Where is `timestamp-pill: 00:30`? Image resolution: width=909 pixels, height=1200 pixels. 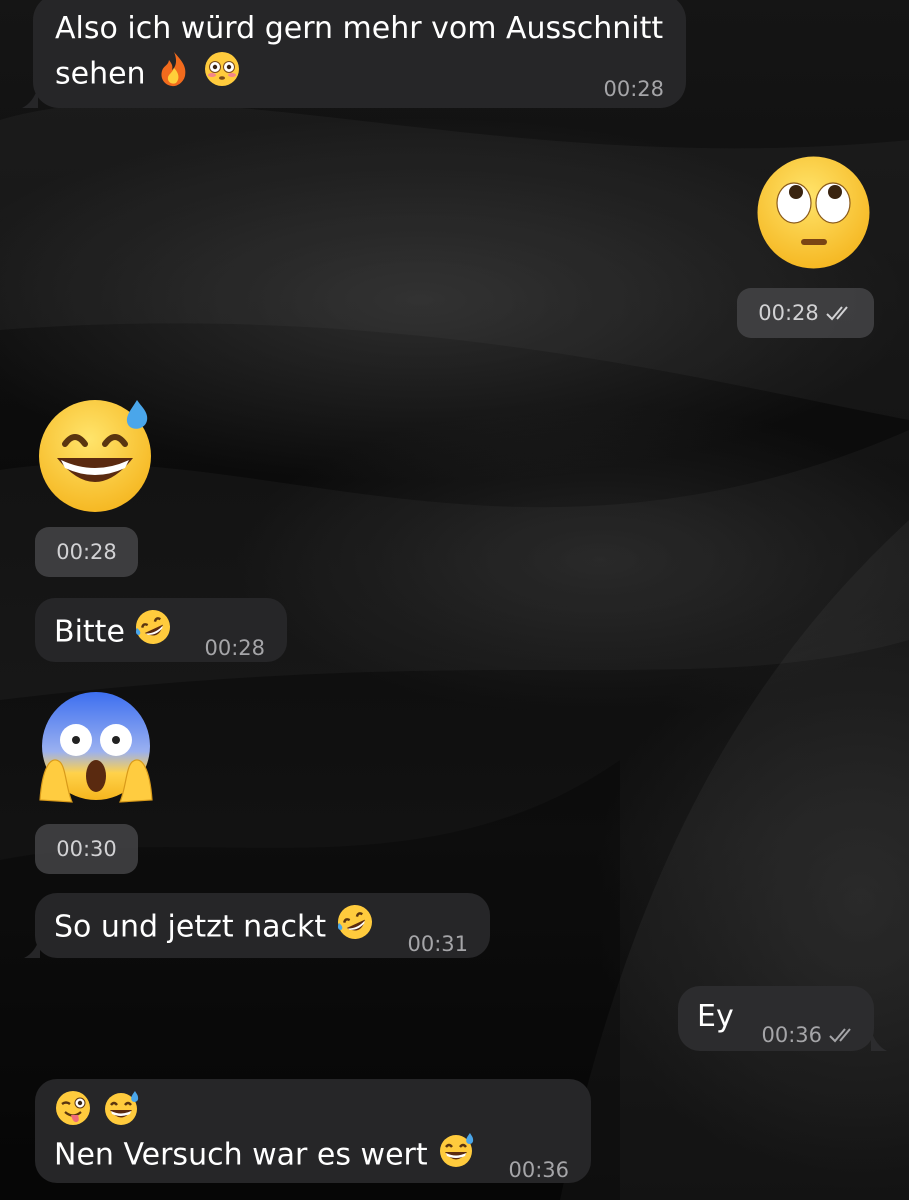
timestamp-pill: 00:30 is located at coordinates (86, 849).